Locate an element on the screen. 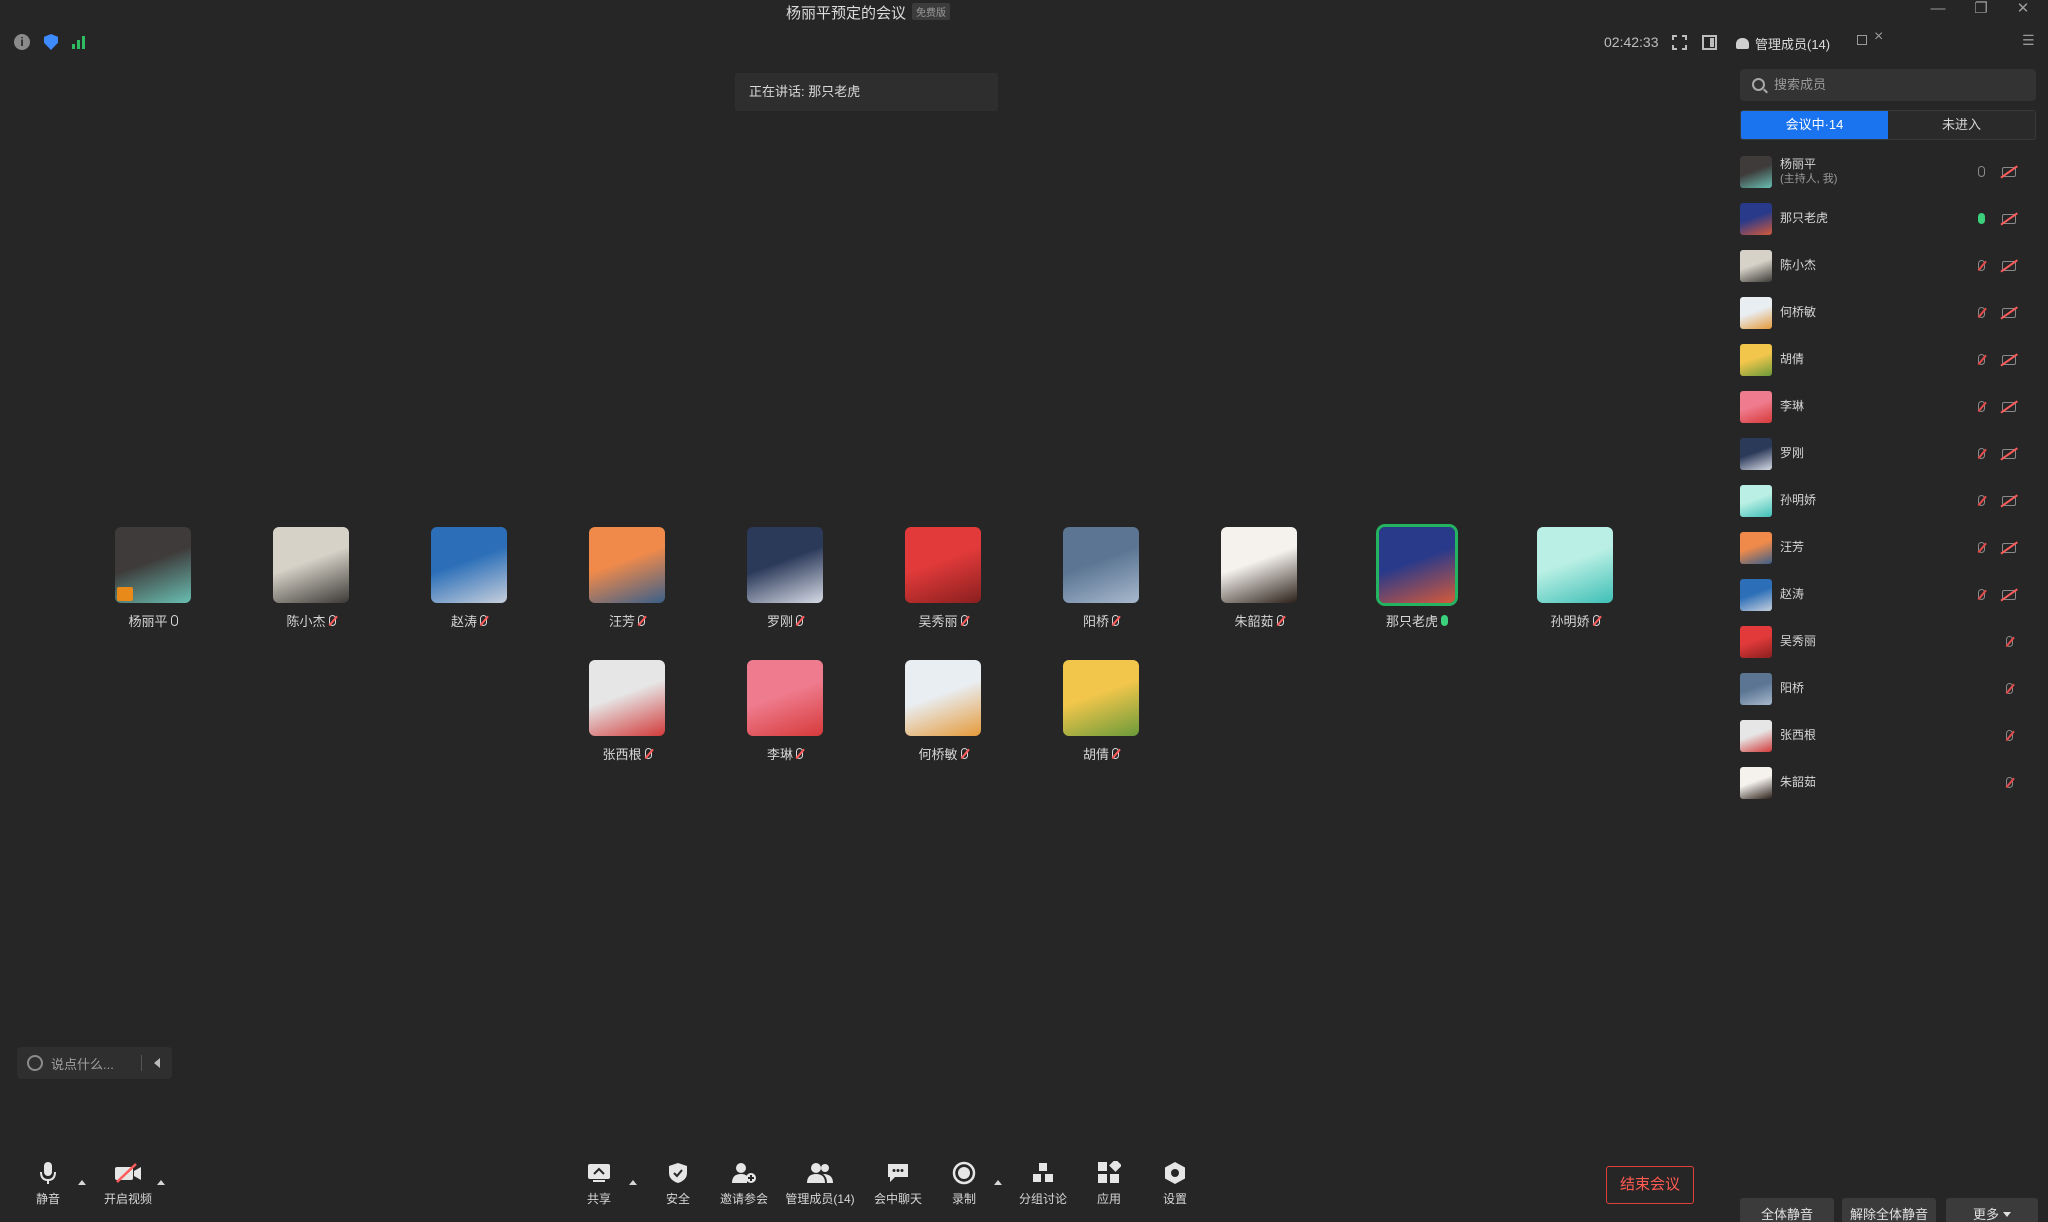 The image size is (2048, 1222). unmute-all-button: 解除全体静音 is located at coordinates (1889, 1210).